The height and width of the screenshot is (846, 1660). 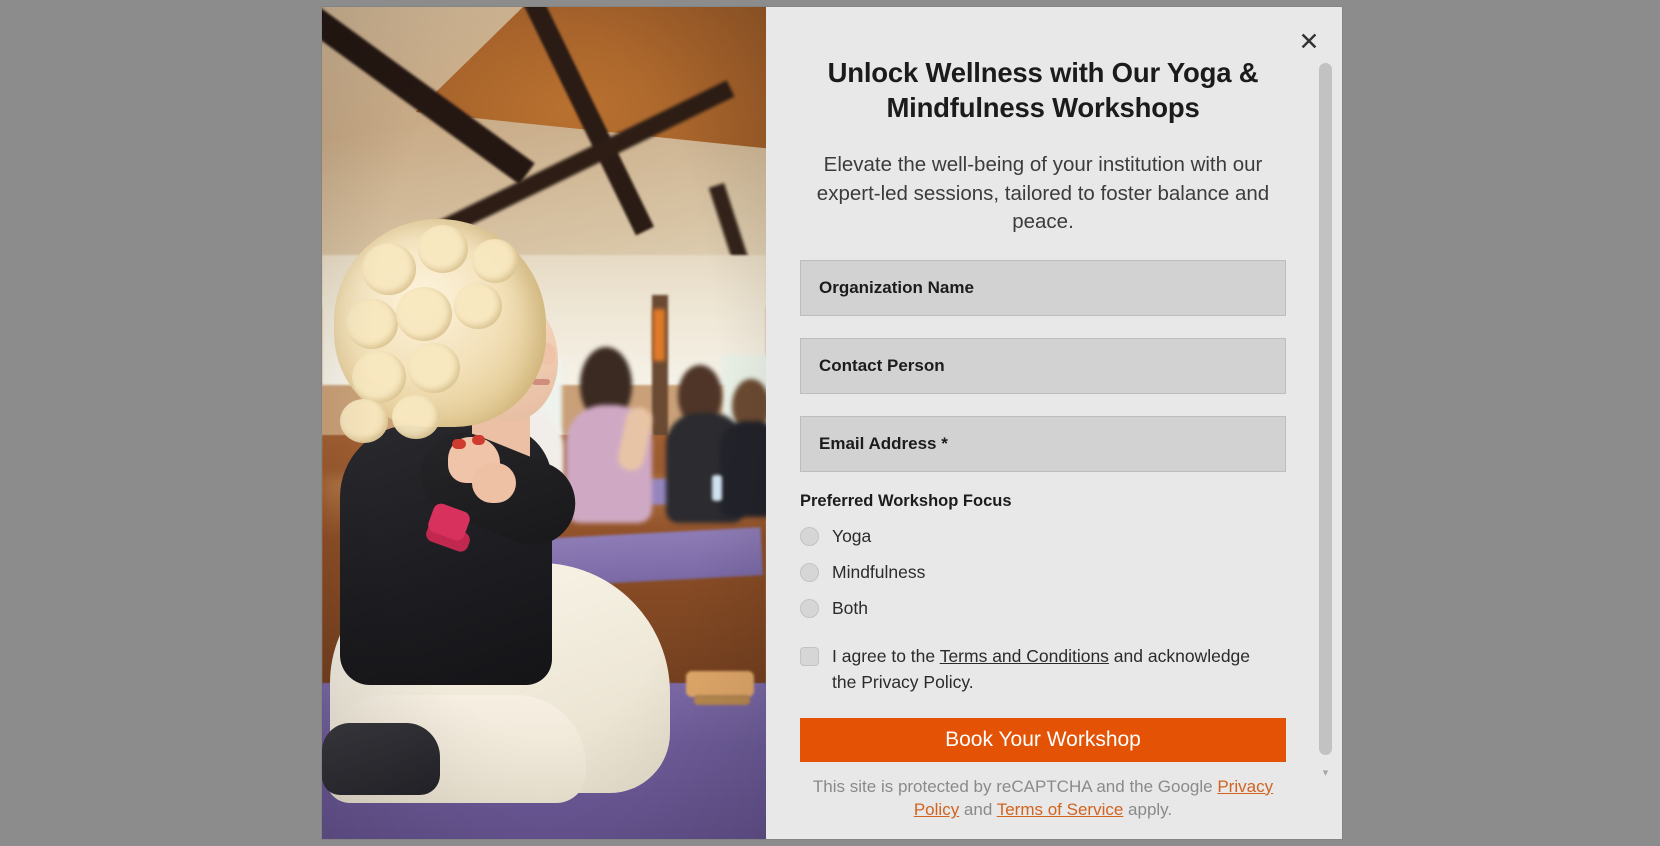 I want to click on terms-of-service-link: Terms of Service, so click(x=1060, y=809).